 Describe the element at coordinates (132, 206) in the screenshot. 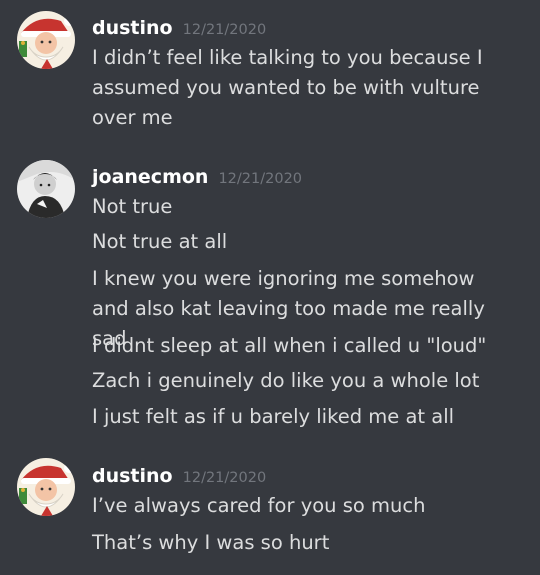

I see `message-text: Not true` at that location.